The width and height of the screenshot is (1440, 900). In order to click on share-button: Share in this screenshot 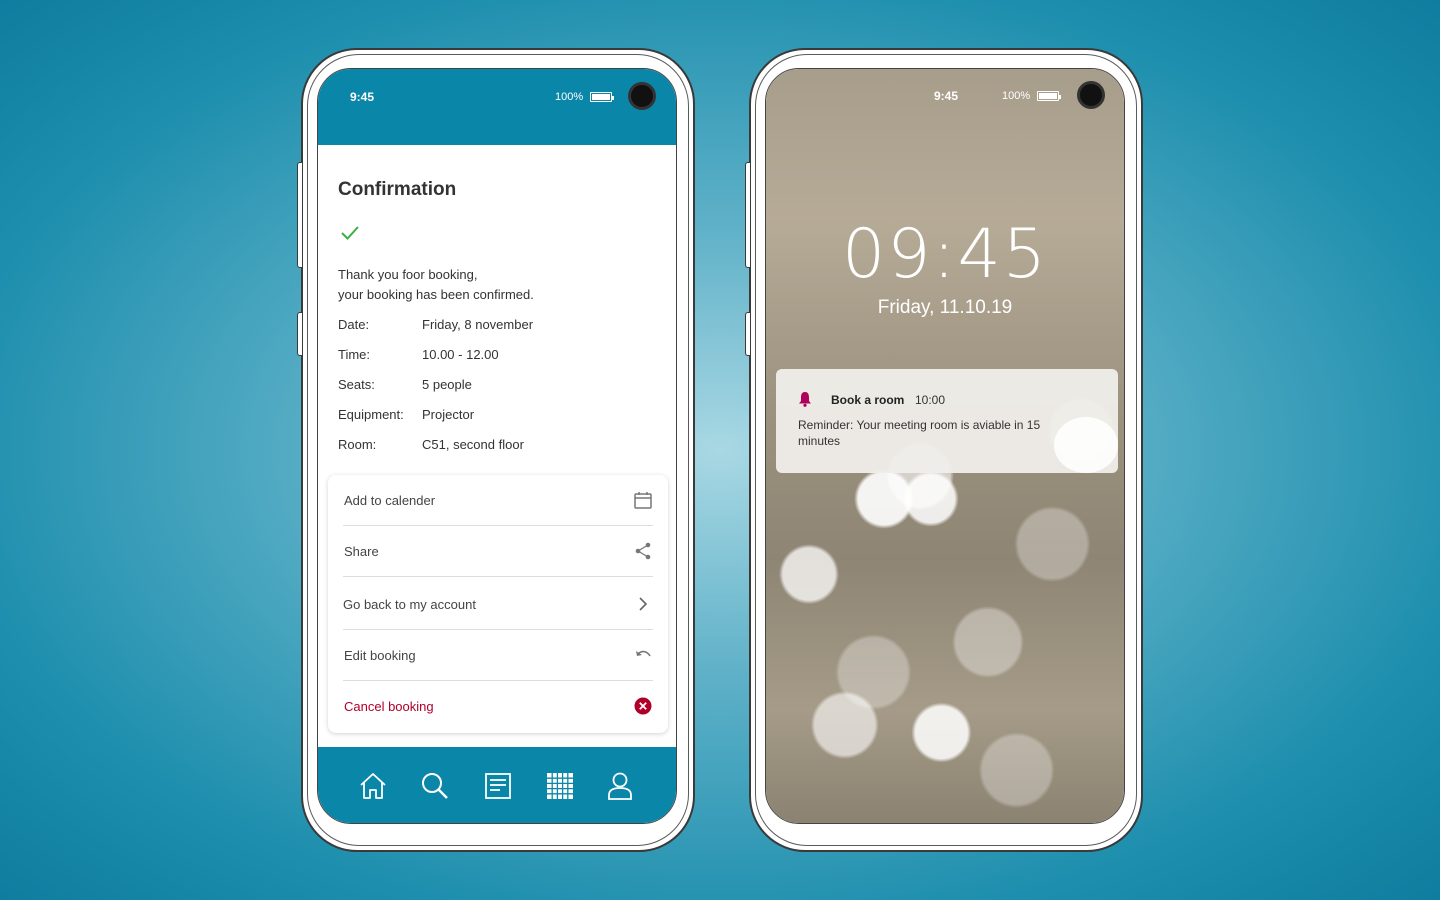, I will do `click(498, 551)`.